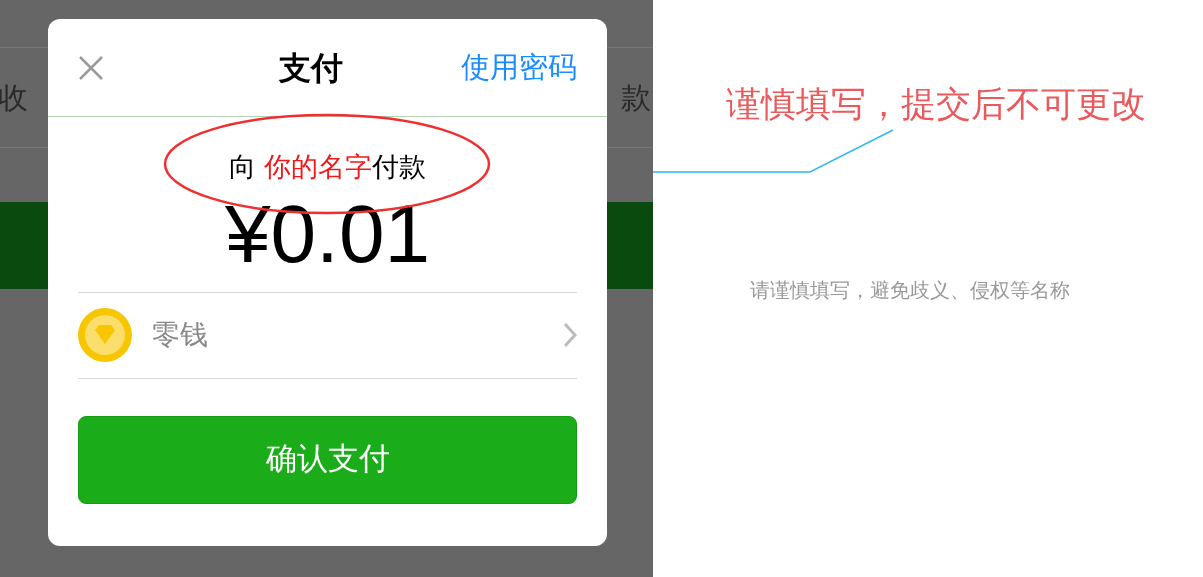 The image size is (1203, 577). I want to click on payment-method: 零钱, so click(180, 335).